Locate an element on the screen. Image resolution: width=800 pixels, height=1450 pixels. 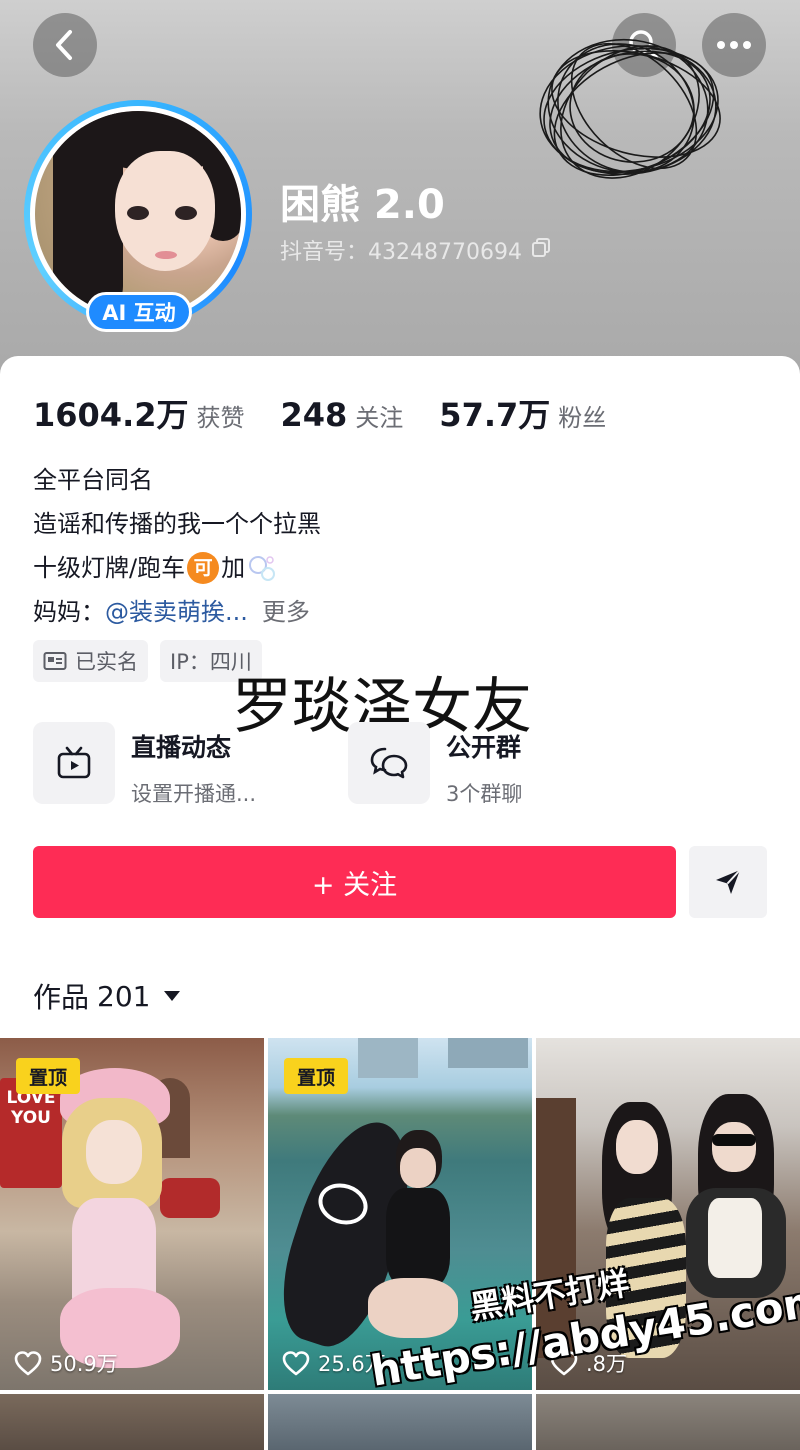
douyin-id: 抖音号：43248770694 is located at coordinates (416, 250).